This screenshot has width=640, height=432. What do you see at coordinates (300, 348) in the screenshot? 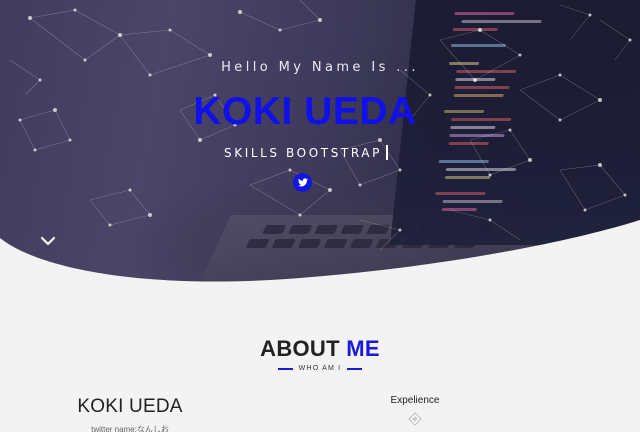
I see `about-title-main: ABOUT` at bounding box center [300, 348].